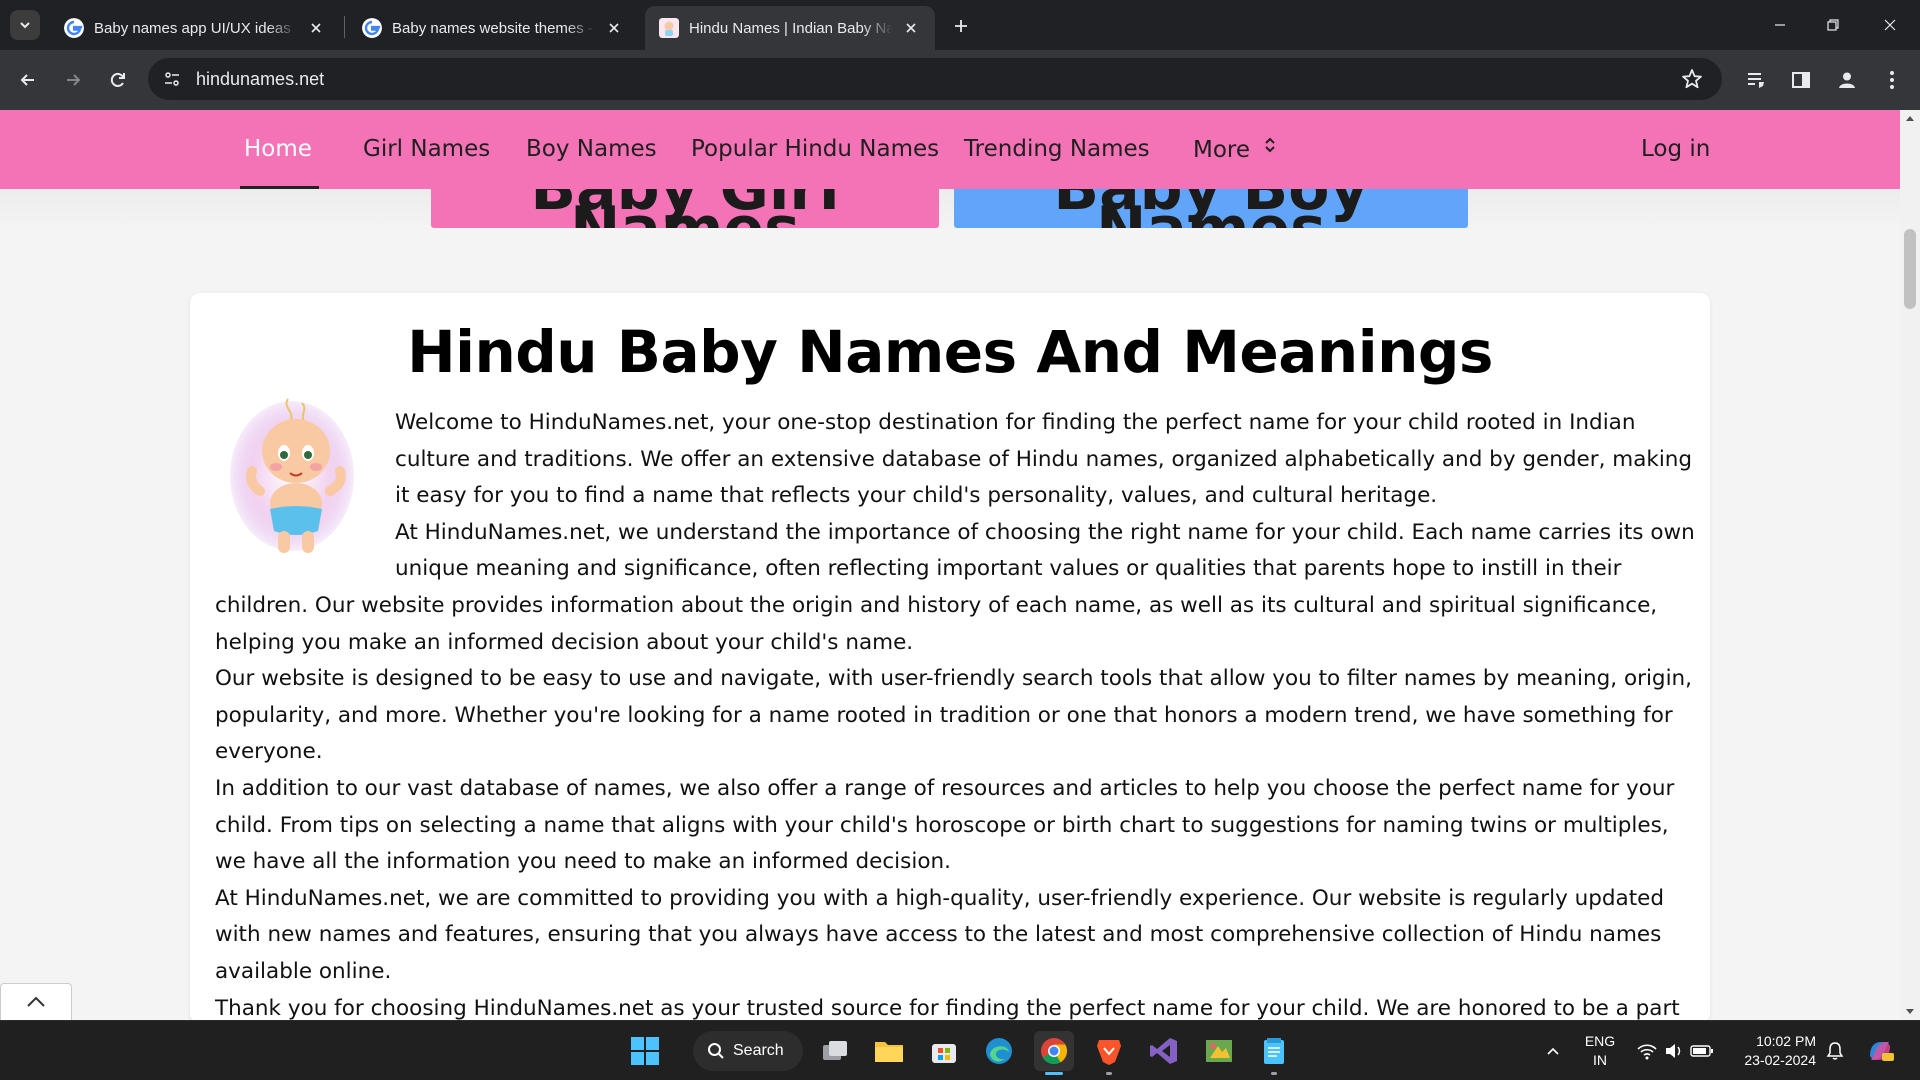  What do you see at coordinates (935, 79) in the screenshot?
I see `address-bar: hindunames.net` at bounding box center [935, 79].